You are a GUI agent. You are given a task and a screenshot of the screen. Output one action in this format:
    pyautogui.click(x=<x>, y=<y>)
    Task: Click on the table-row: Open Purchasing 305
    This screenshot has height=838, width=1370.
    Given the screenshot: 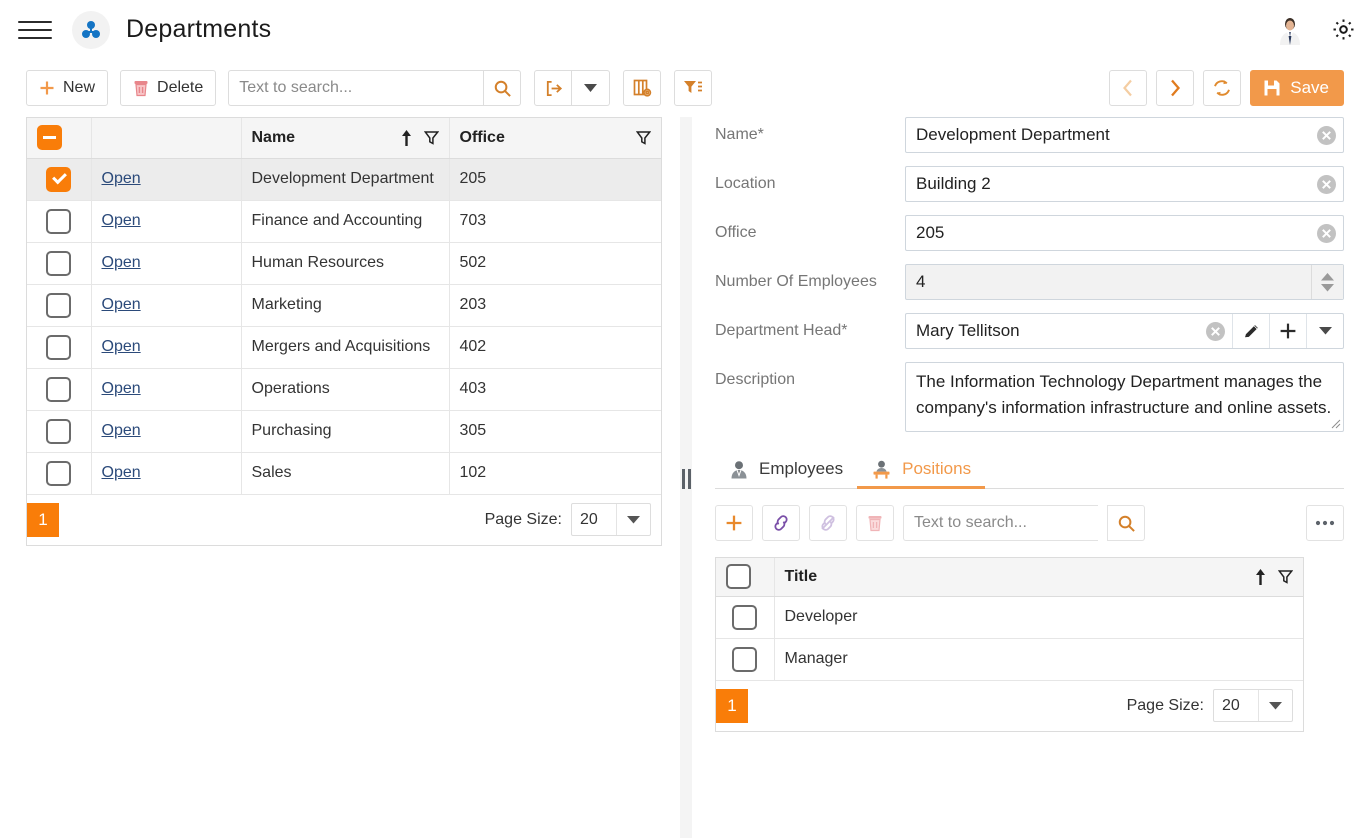 What is the action you would take?
    pyautogui.click(x=344, y=431)
    